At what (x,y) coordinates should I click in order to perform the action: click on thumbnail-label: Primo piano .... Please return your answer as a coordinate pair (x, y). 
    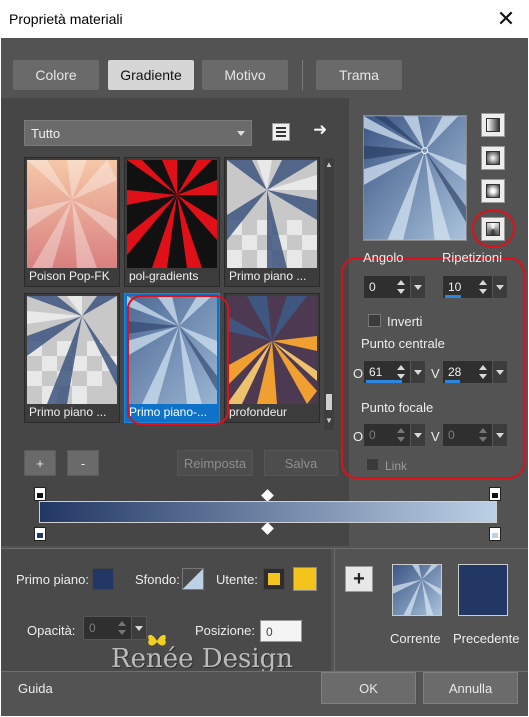
    Looking at the image, I should click on (68, 412).